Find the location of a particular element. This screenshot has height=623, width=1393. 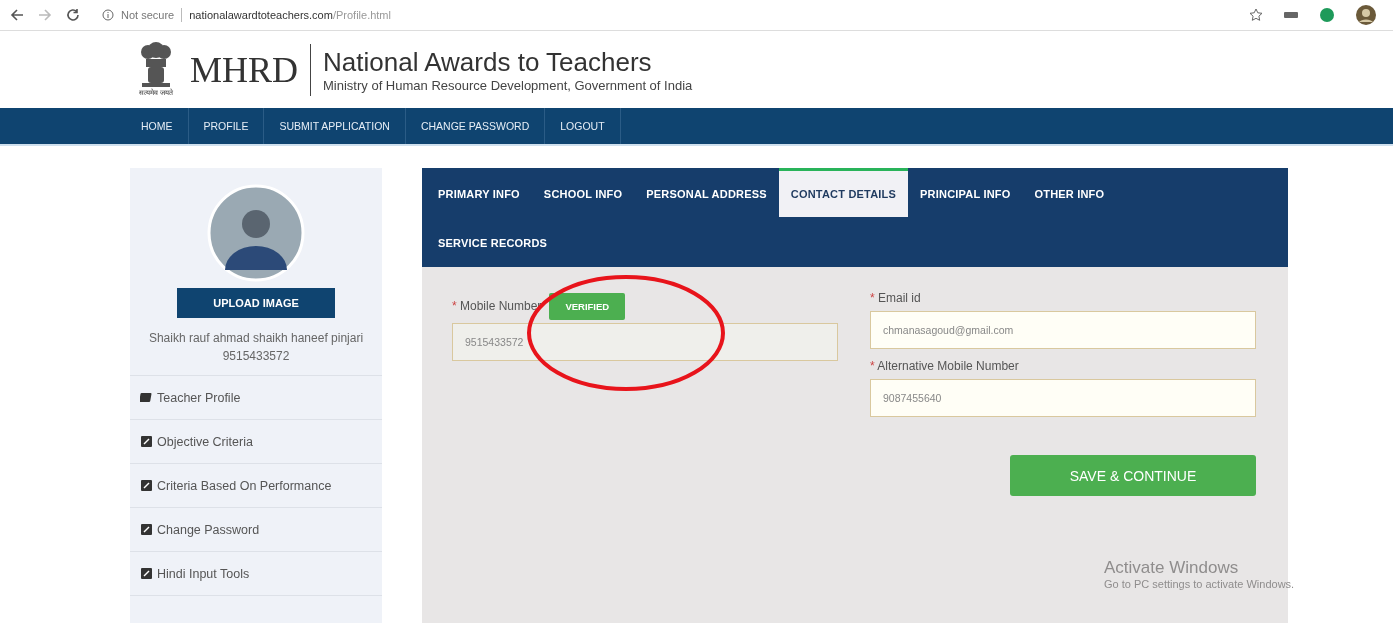

tab: PRINCIPAL INFO is located at coordinates (965, 192).